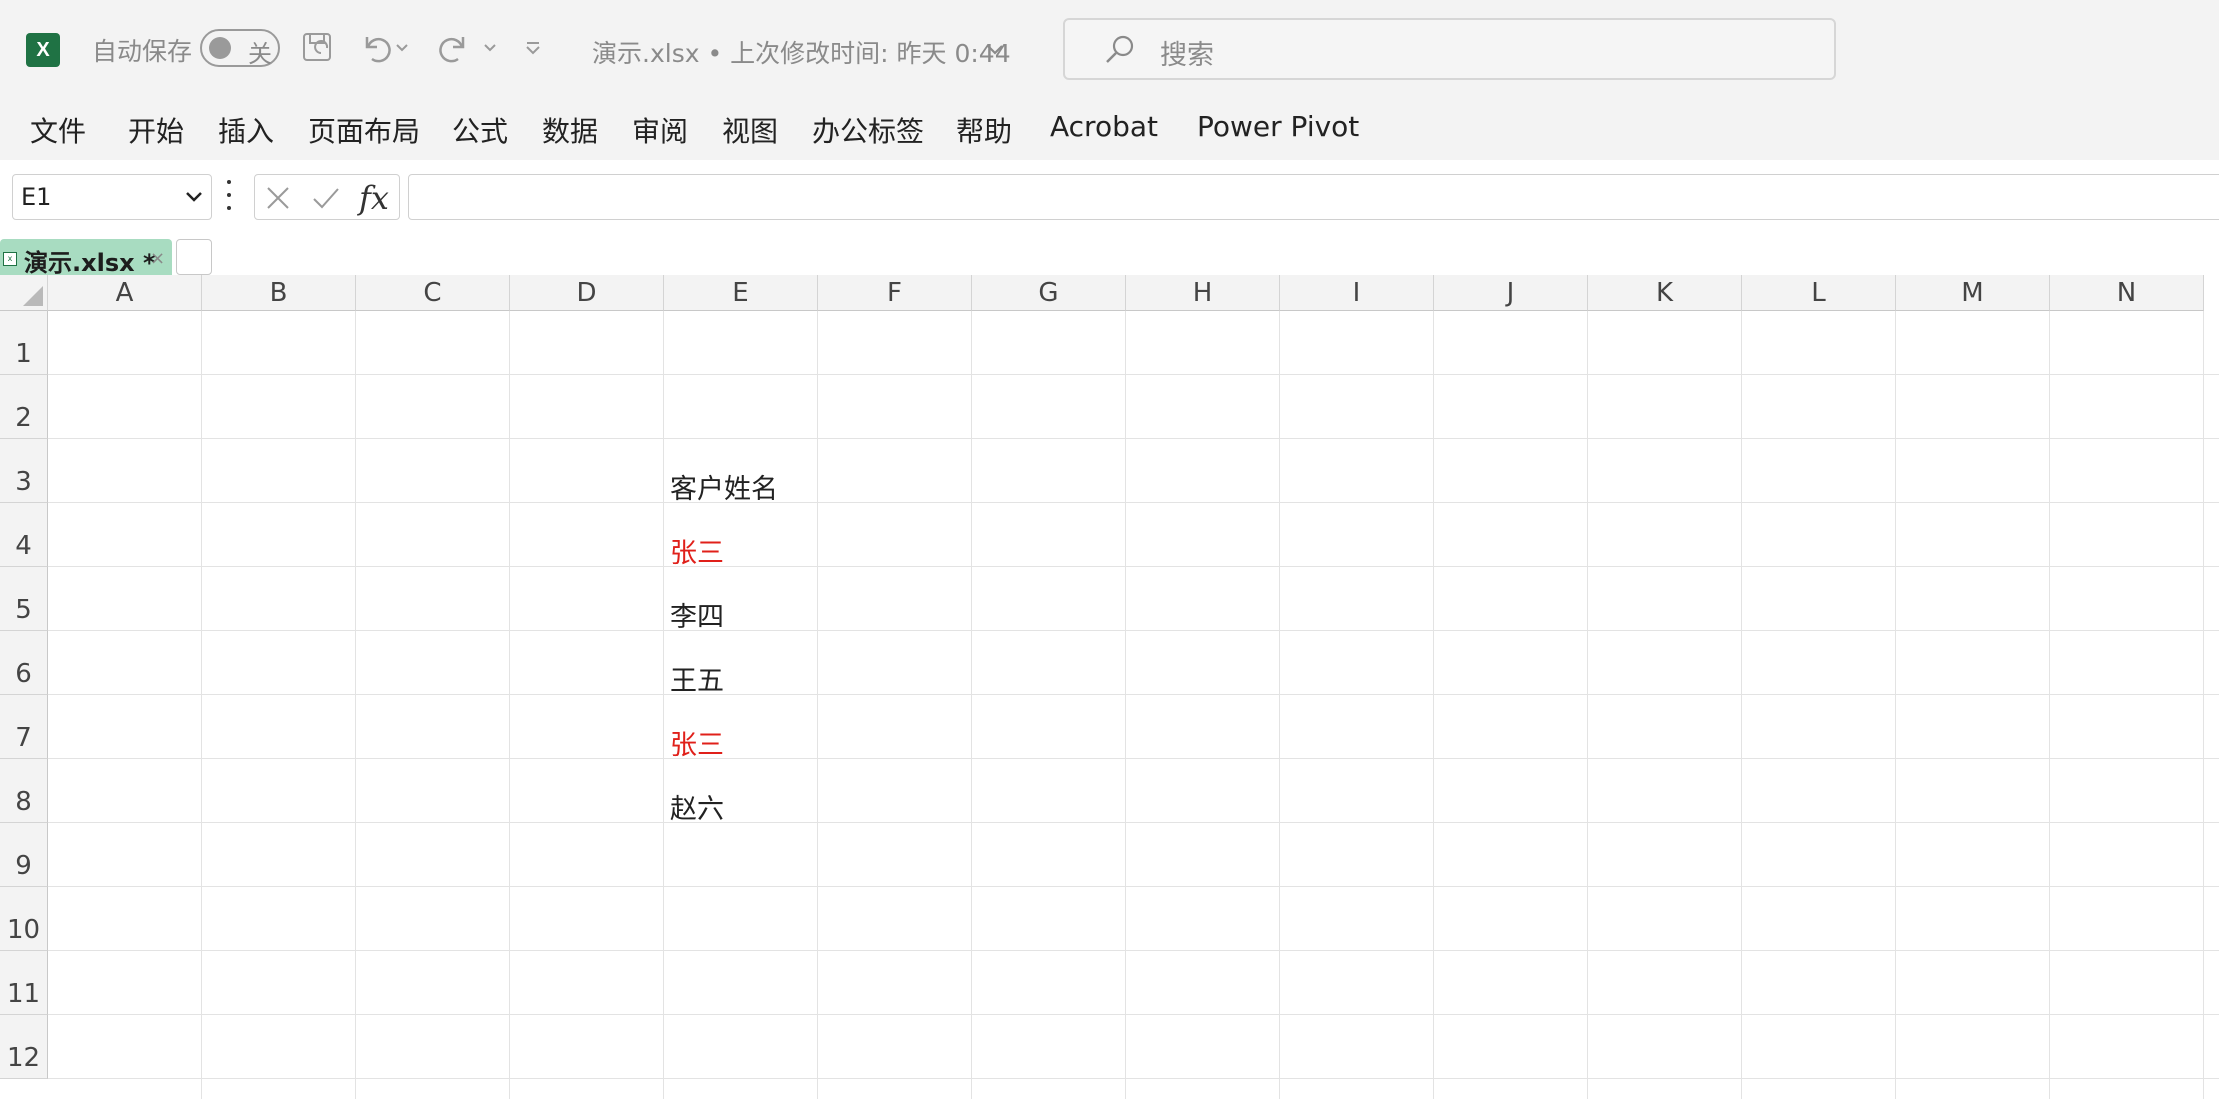  Describe the element at coordinates (1313, 197) in the screenshot. I see `formula-input` at that location.